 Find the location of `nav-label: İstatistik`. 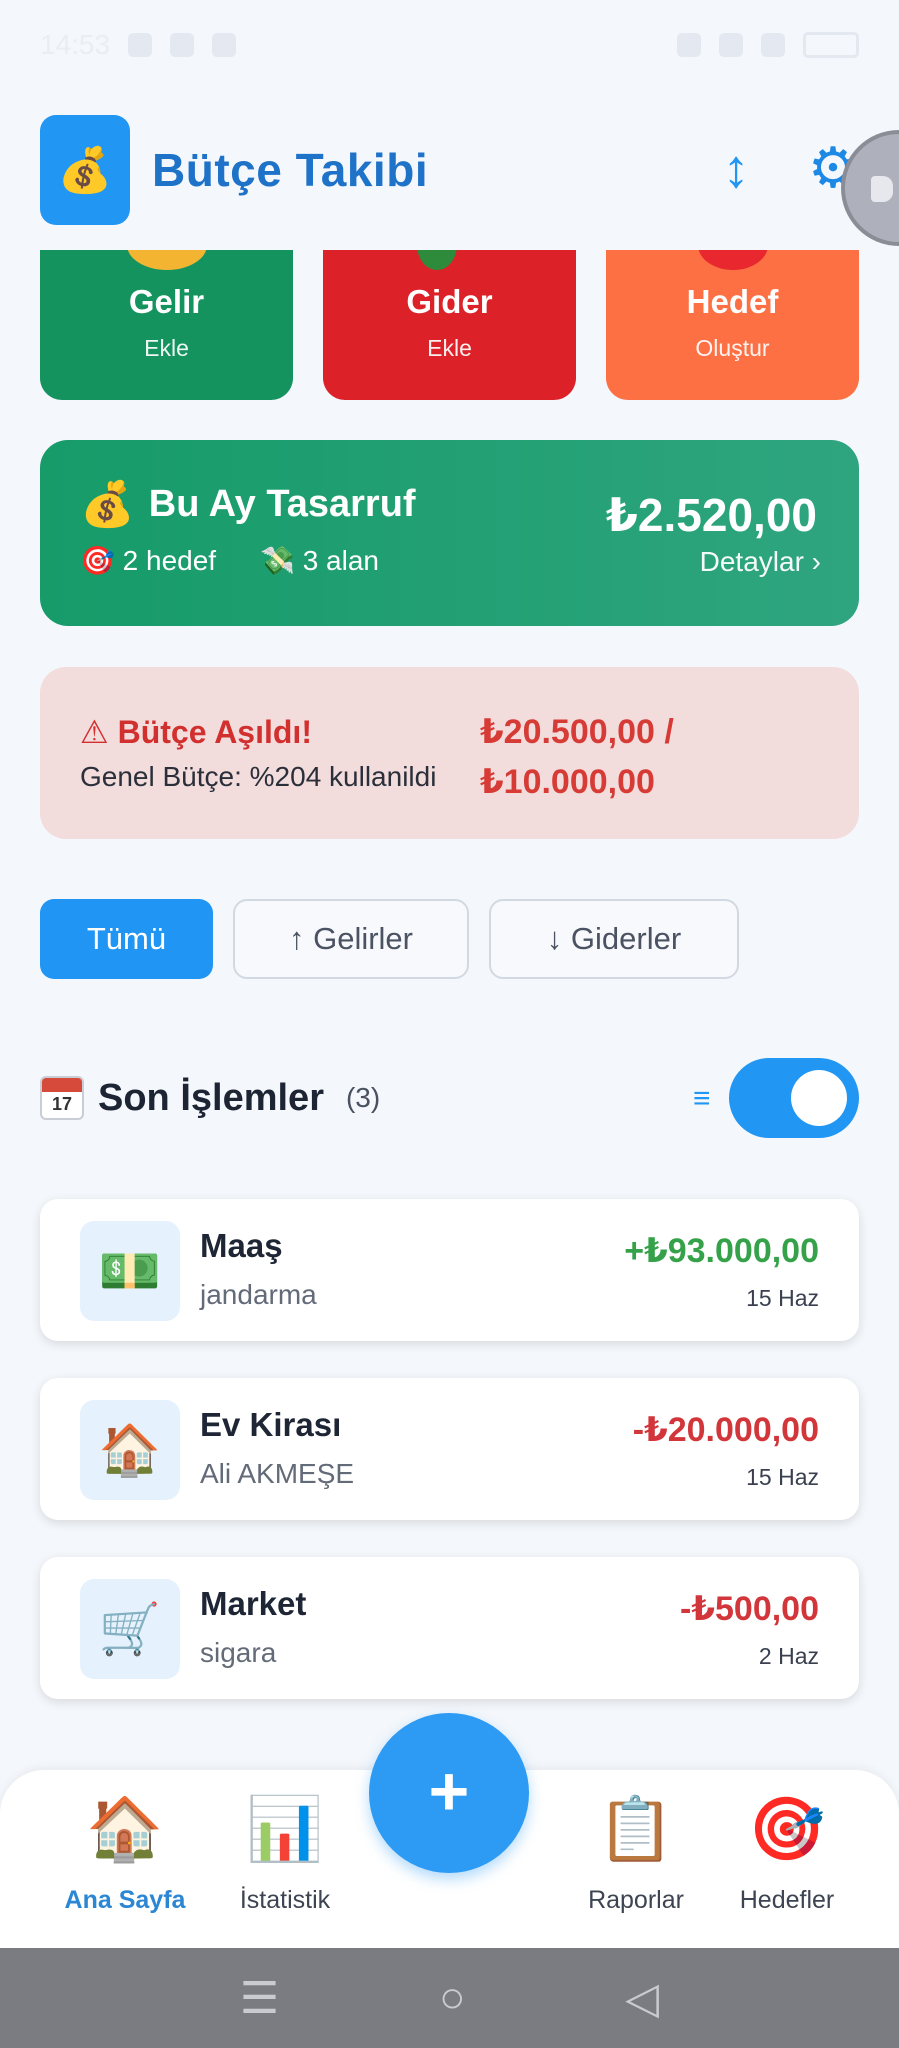

nav-label: İstatistik is located at coordinates (285, 1900).